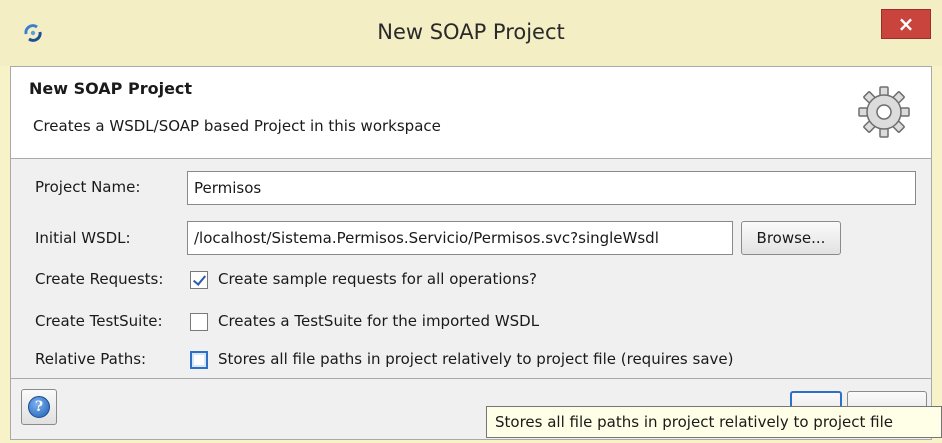  I want to click on initial-wsdl-label: Initial WSDL:, so click(83, 238).